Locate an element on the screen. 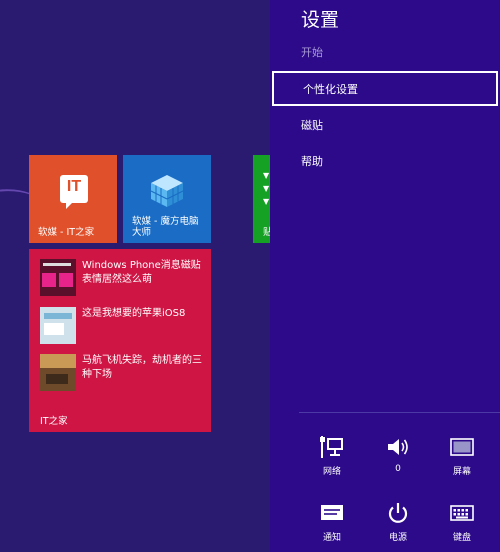  tile-mofang: 软媒 - 魔方电脑大师 is located at coordinates (167, 199).